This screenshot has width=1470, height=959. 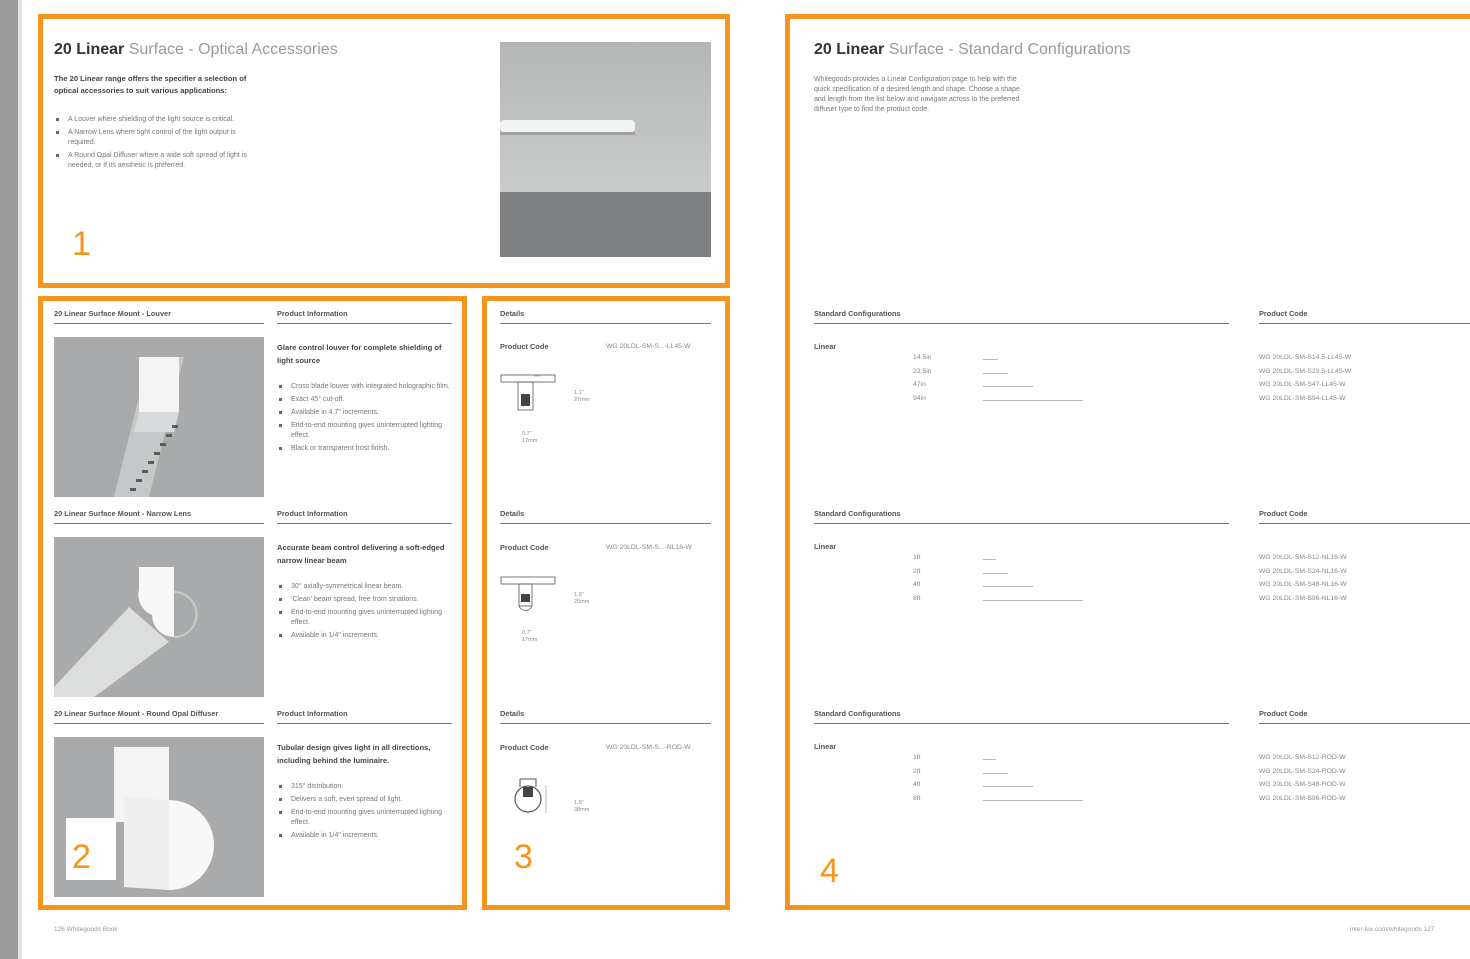 I want to click on book-spine-shadow, so click(x=9, y=479).